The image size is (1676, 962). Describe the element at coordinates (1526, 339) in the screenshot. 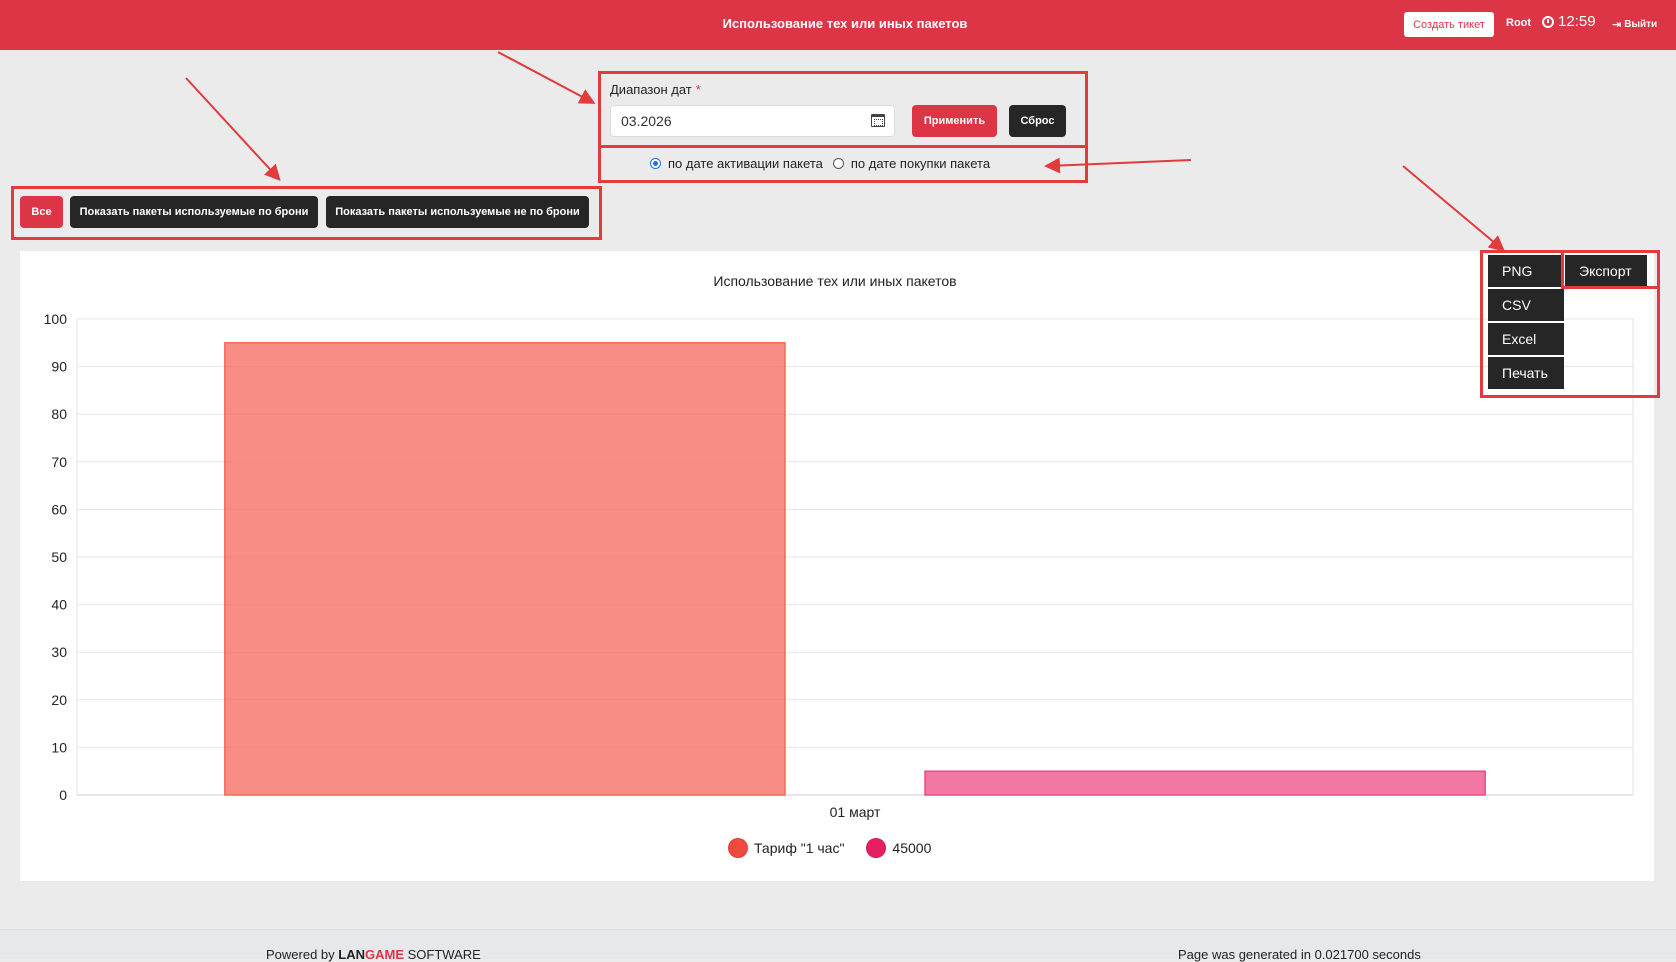

I see `export-excel-option: Excel` at that location.